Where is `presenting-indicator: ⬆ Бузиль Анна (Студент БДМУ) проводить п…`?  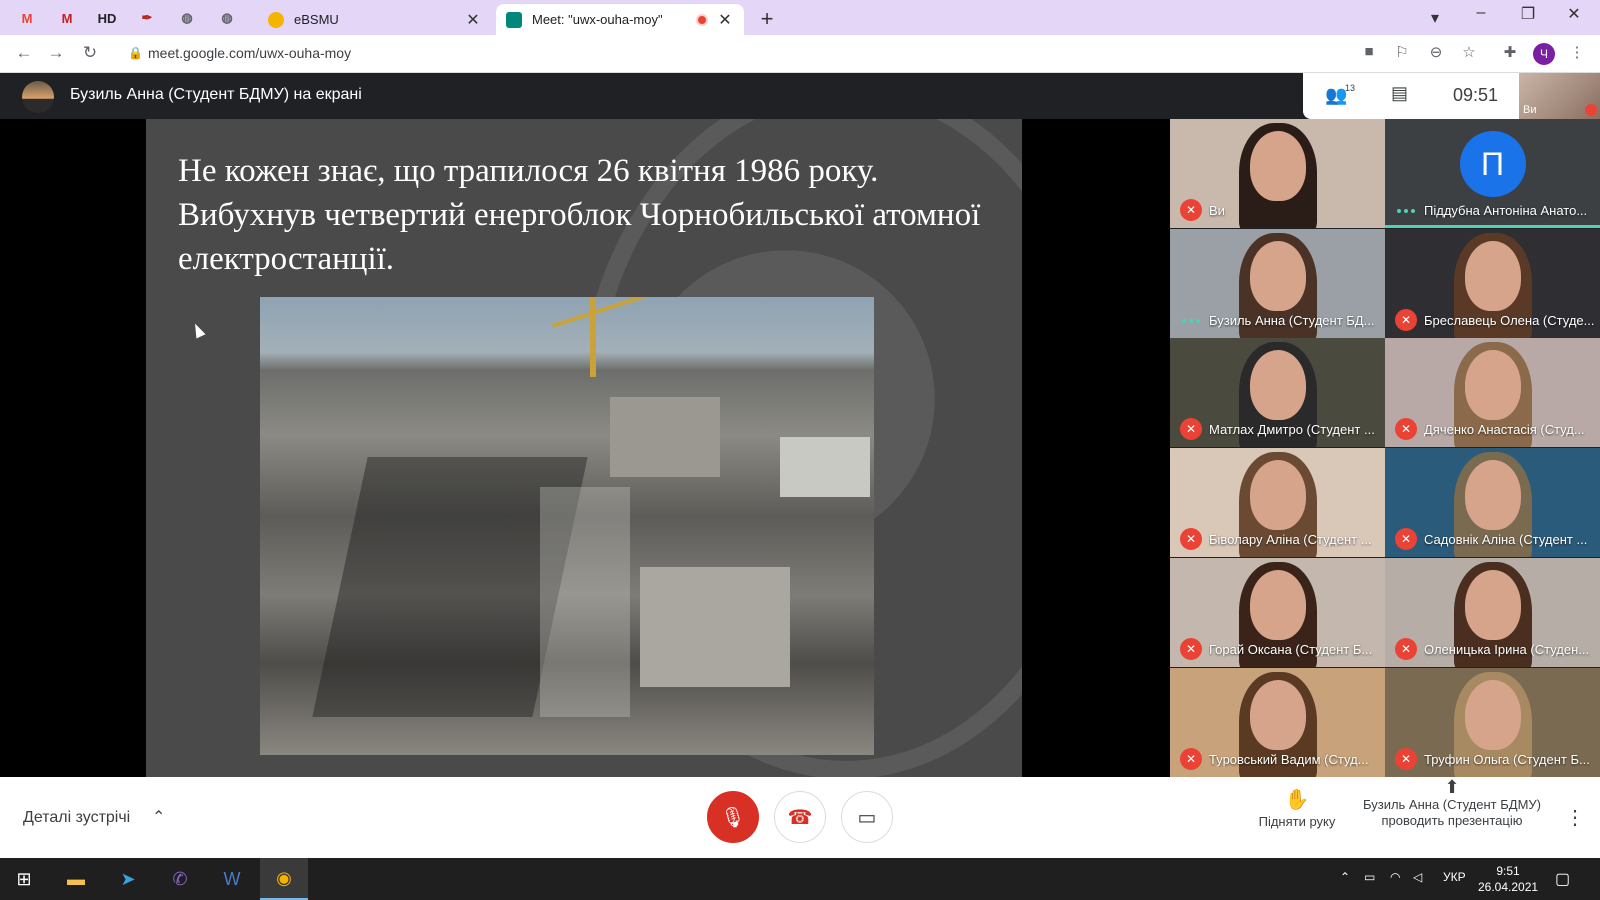
presenting-indicator: ⬆ Бузиль Анна (Студент БДМУ) проводить п… is located at coordinates (1452, 803).